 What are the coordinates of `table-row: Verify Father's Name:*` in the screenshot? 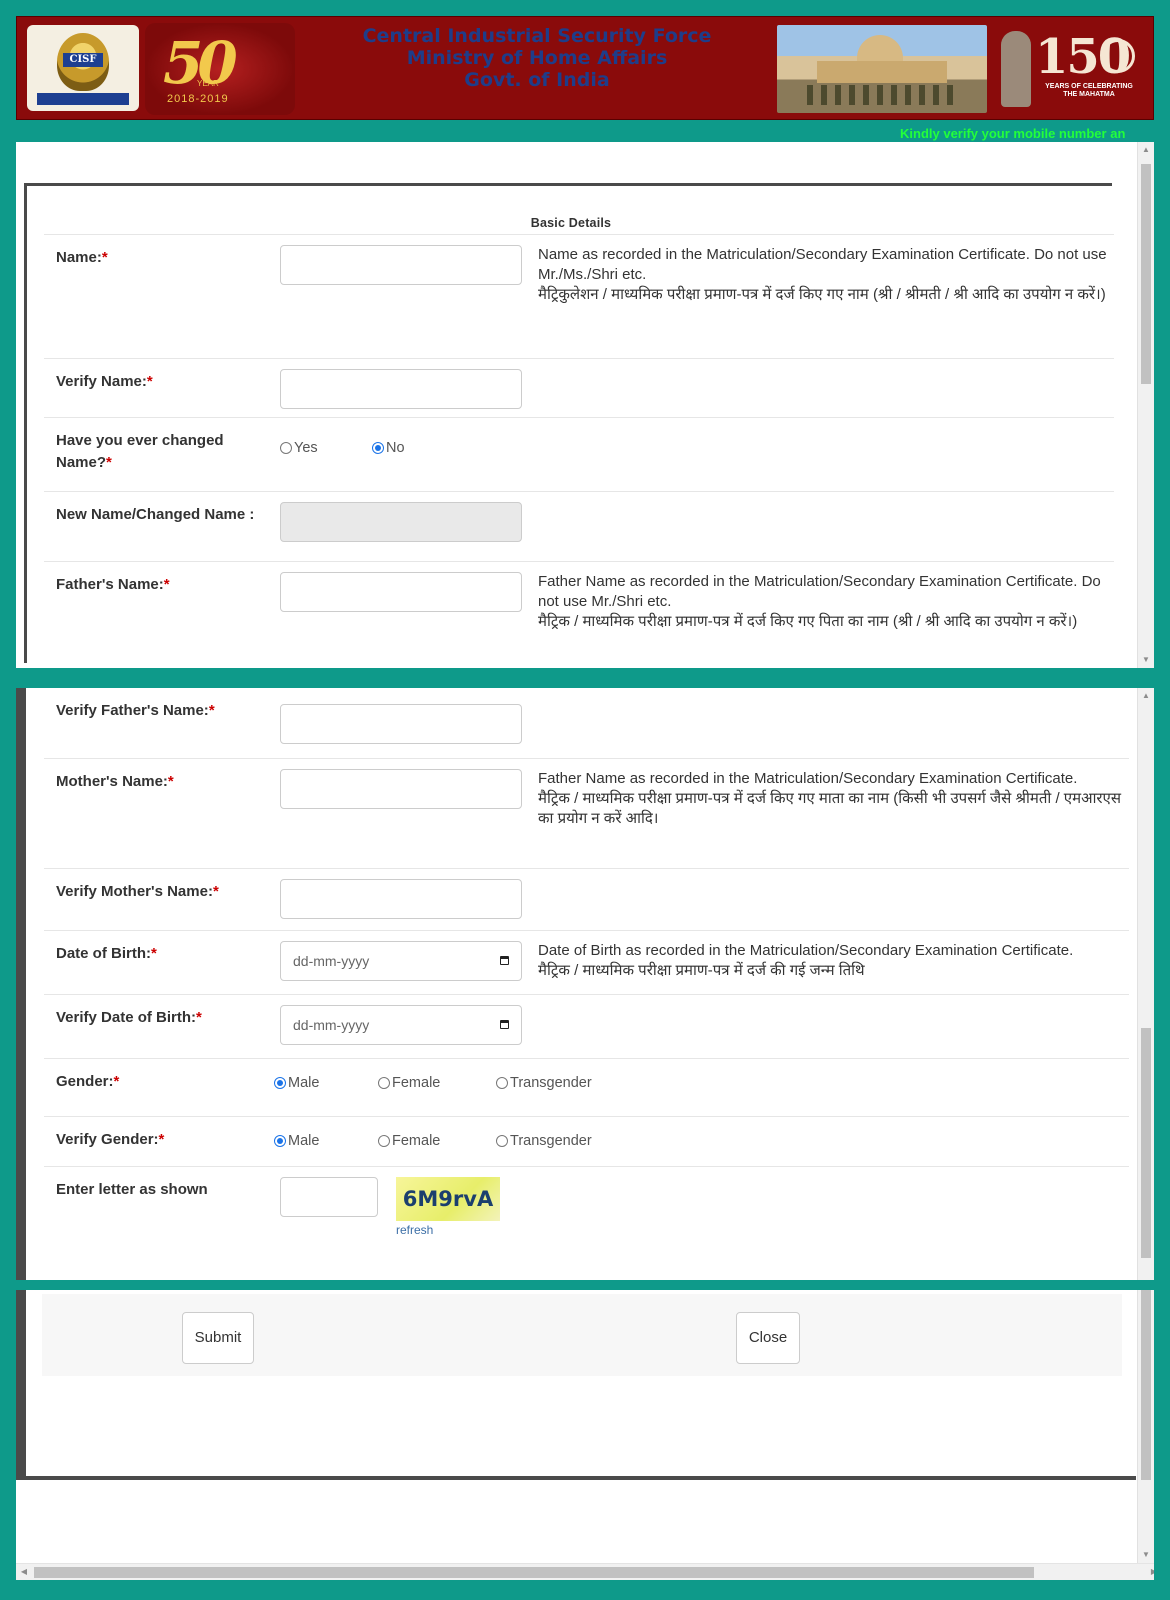 It's located at (586, 723).